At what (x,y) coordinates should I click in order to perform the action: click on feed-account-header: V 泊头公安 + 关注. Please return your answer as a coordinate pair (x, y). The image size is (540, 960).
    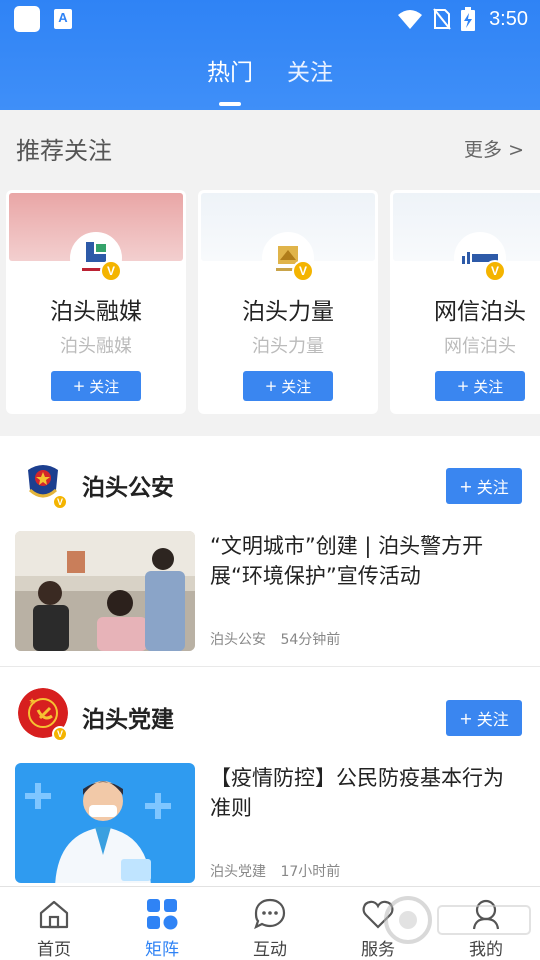
    Looking at the image, I should click on (270, 478).